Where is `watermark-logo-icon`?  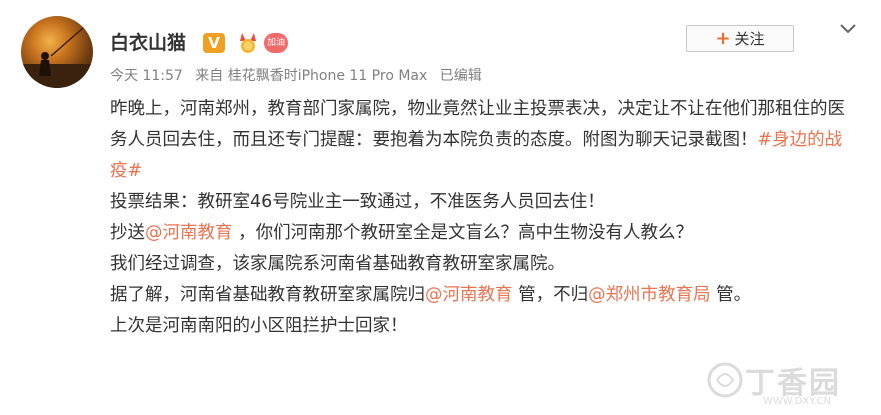
watermark-logo-icon is located at coordinates (725, 380).